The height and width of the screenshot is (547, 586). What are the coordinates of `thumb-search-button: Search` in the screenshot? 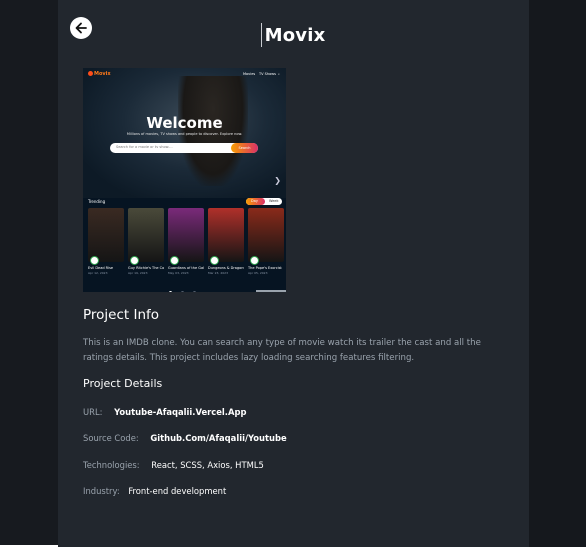 It's located at (244, 148).